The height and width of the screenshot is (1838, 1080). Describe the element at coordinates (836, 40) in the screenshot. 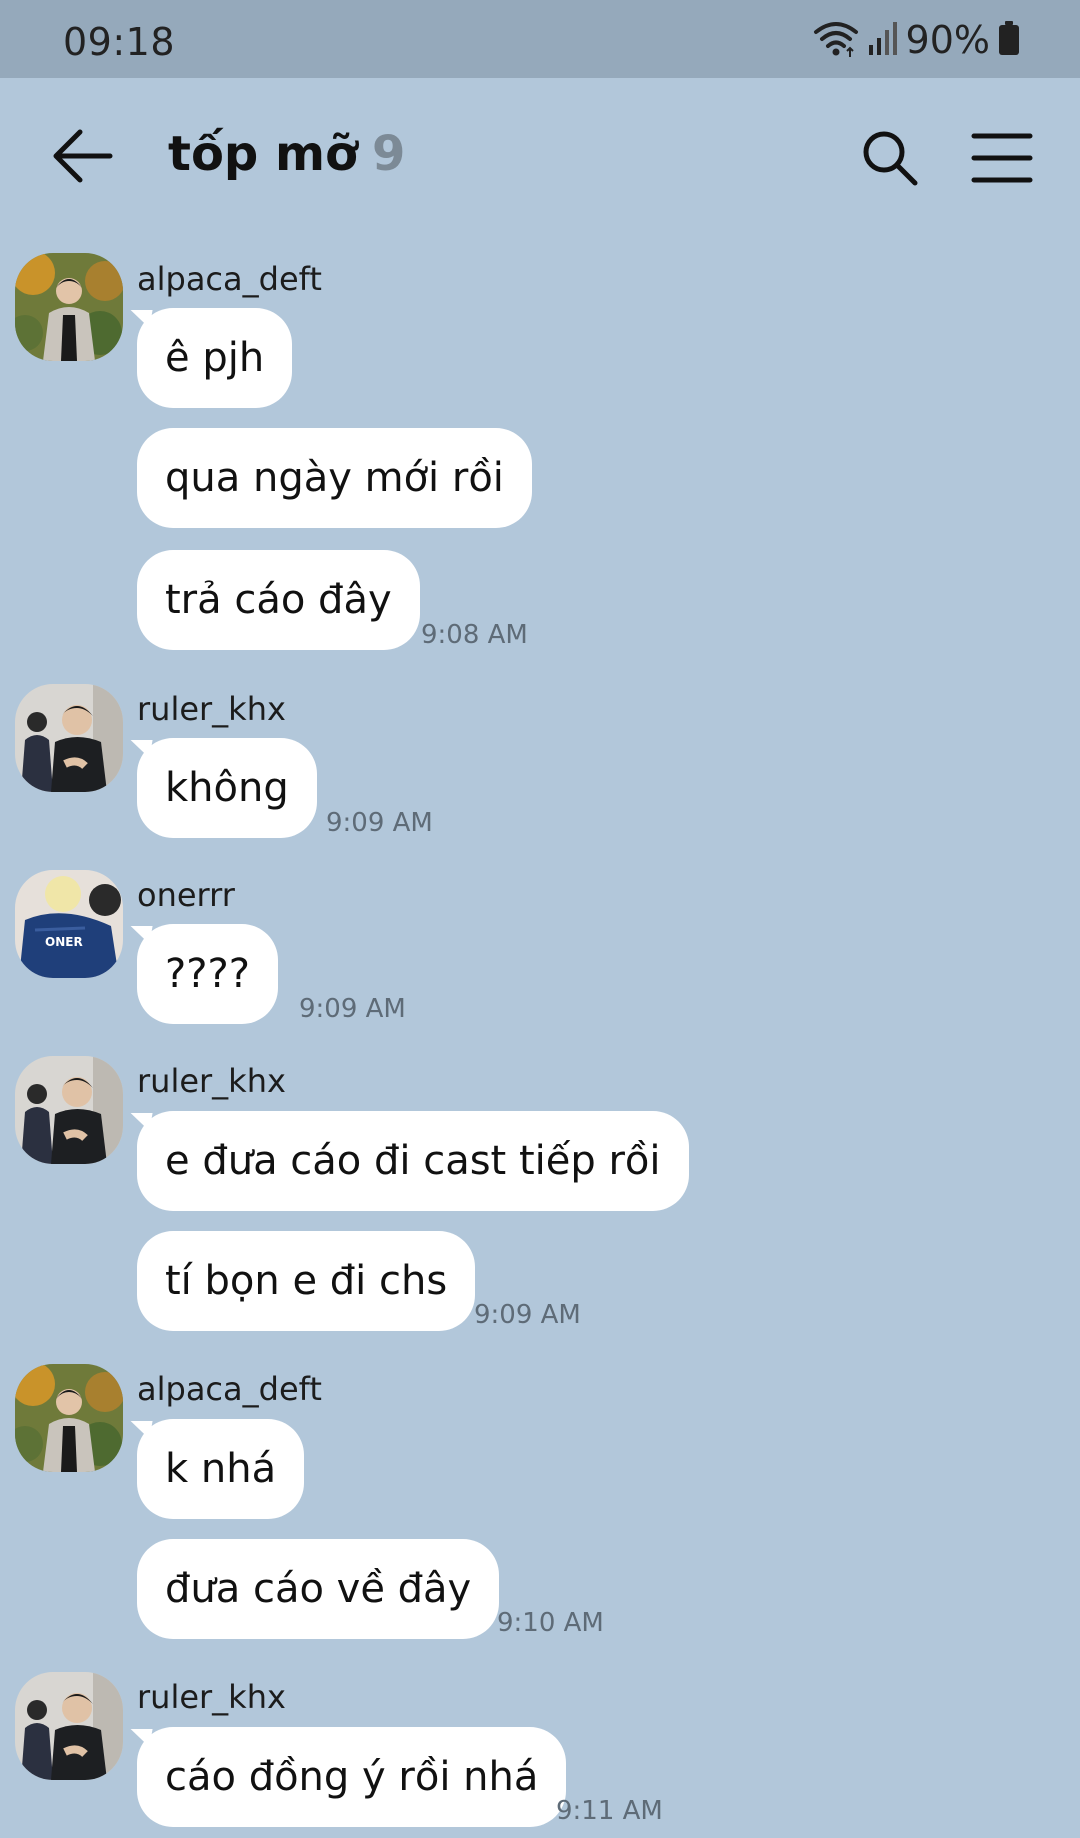

I see `wifi-icon` at that location.